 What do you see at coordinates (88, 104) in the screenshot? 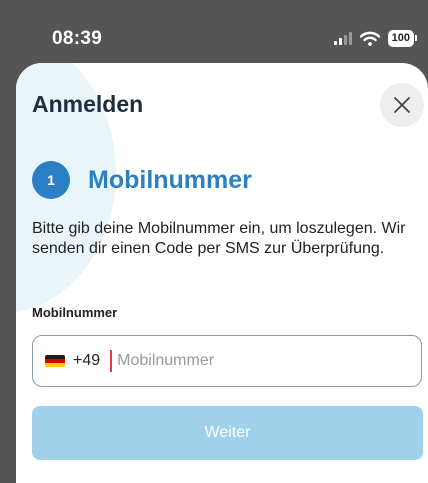
I see `page-title: Anmelden` at bounding box center [88, 104].